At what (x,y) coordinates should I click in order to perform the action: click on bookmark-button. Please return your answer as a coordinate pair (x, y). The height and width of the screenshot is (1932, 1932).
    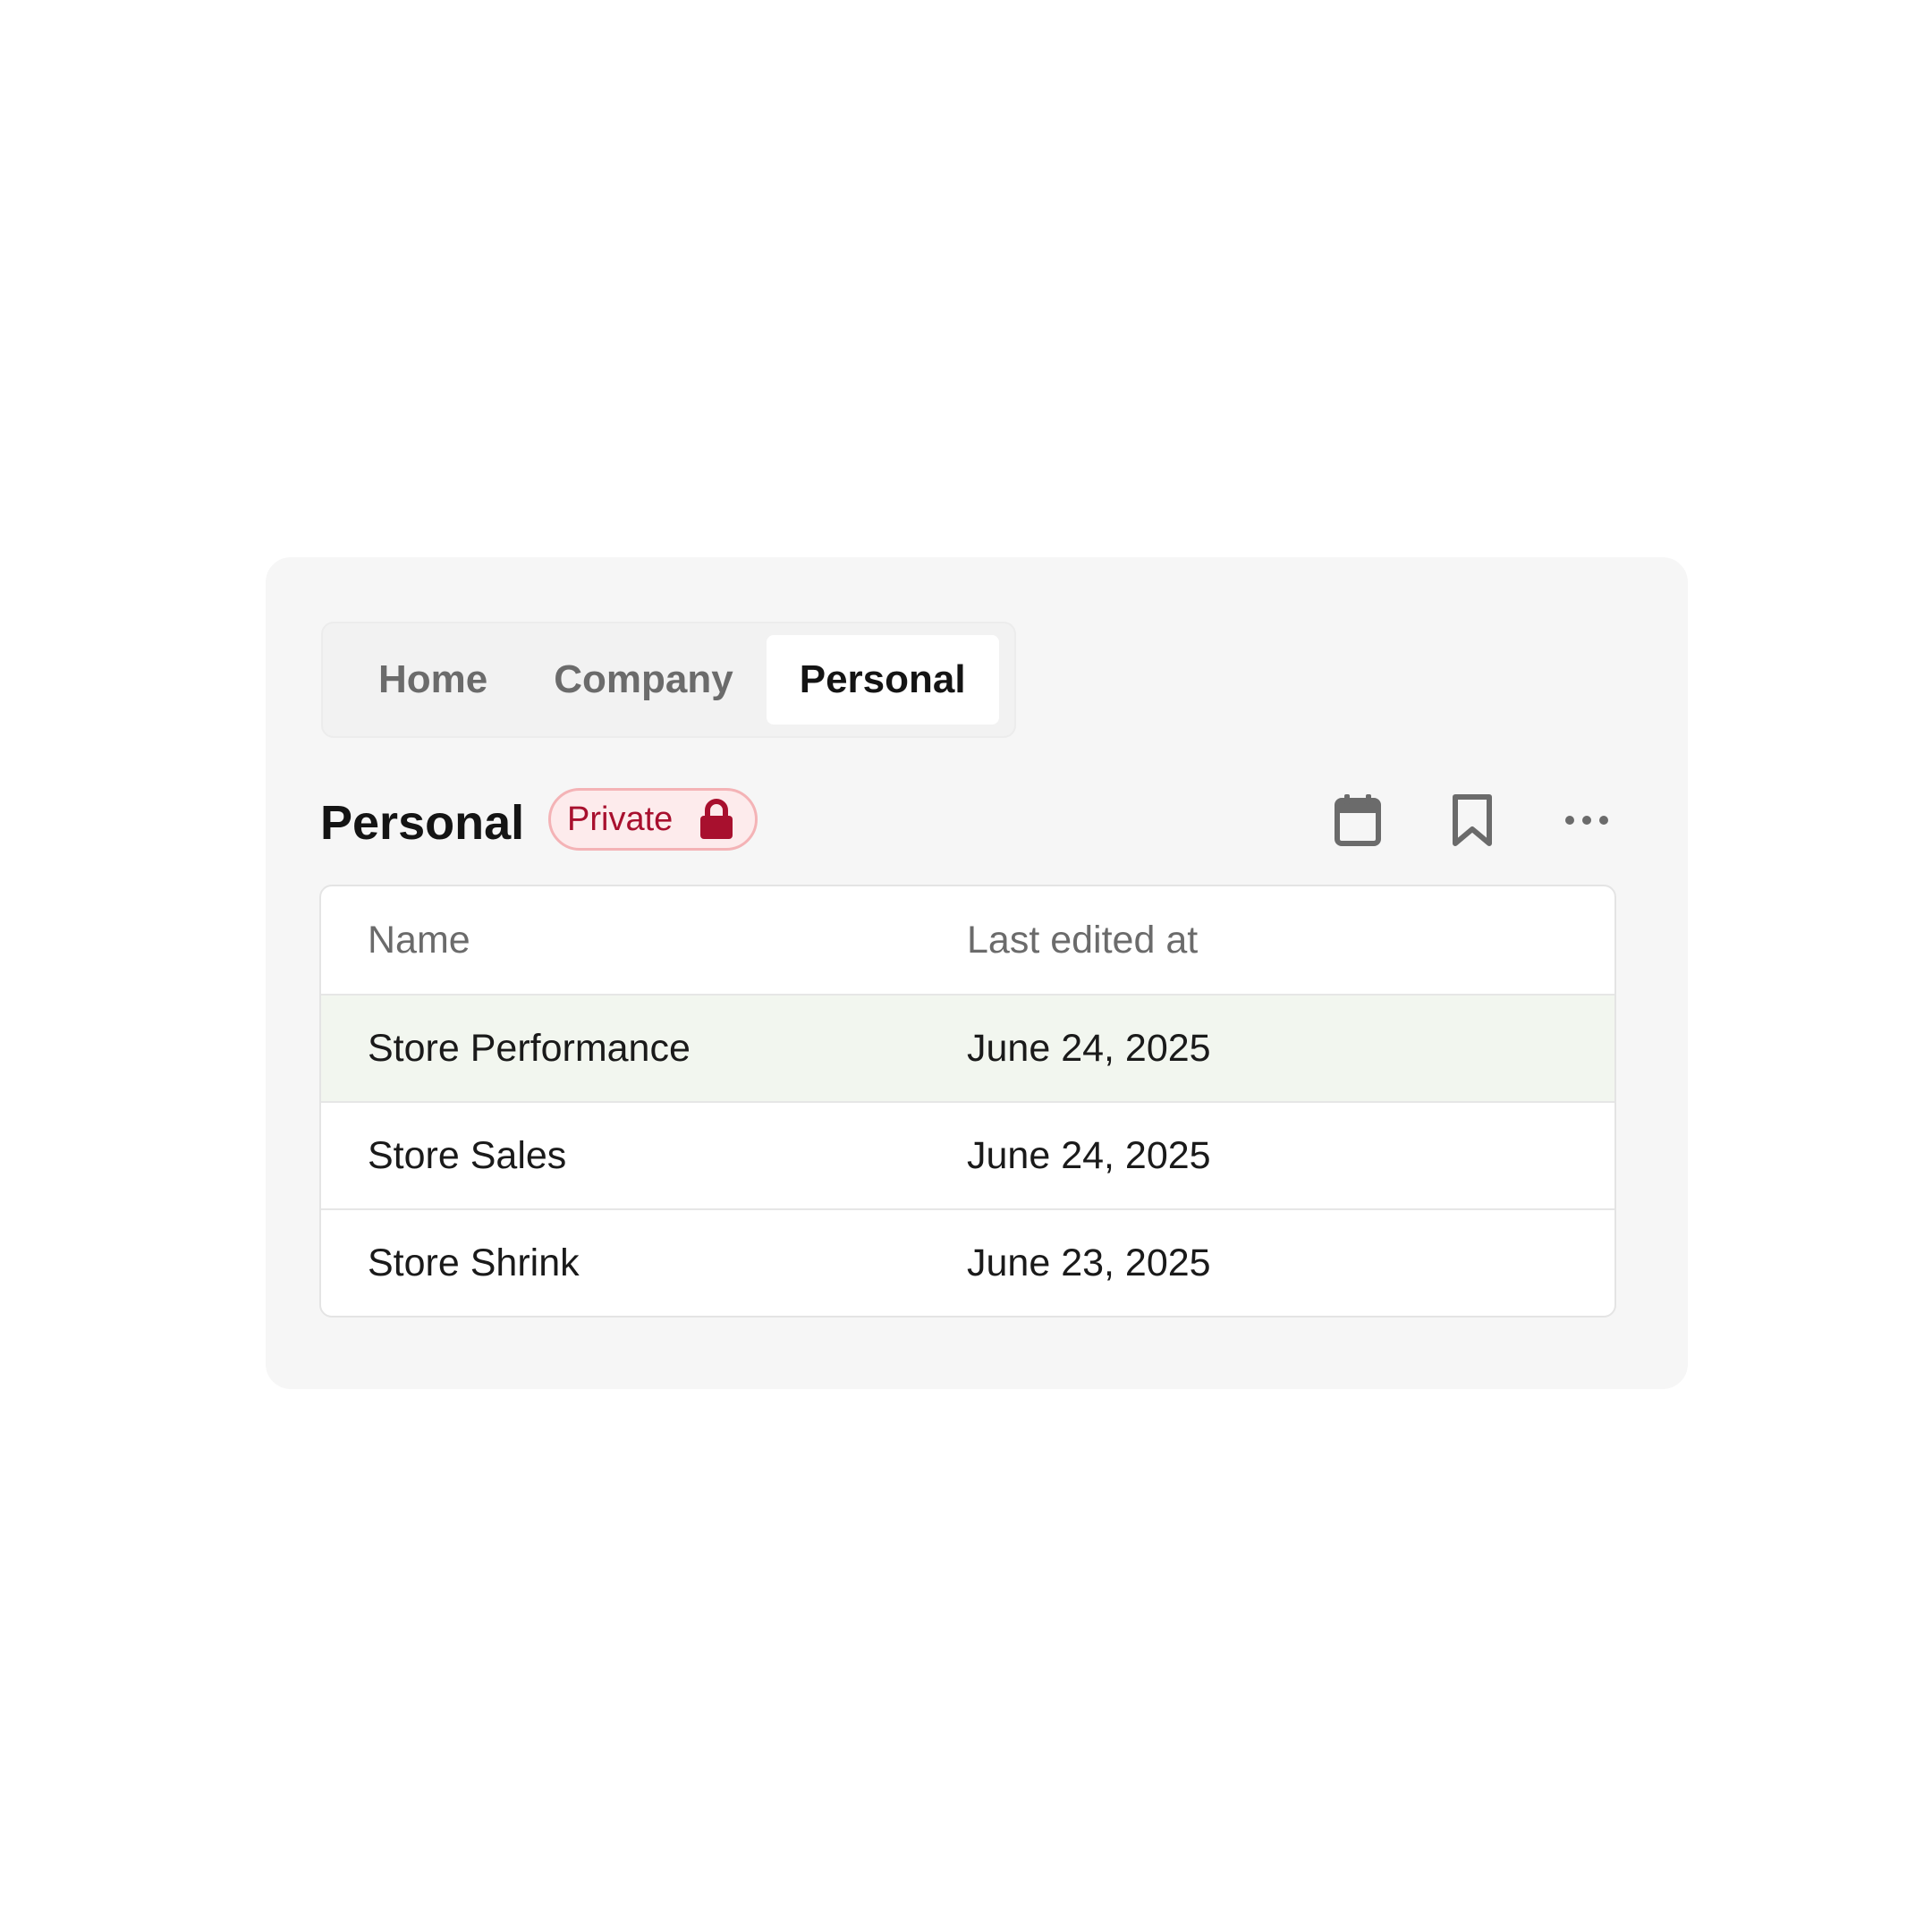
    Looking at the image, I should click on (1472, 822).